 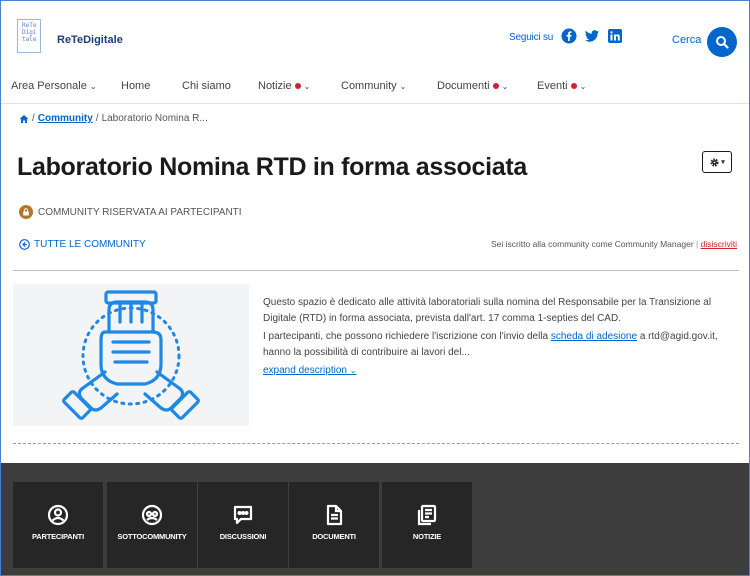 I want to click on logo: ReTe Digi tale, so click(x=29, y=36).